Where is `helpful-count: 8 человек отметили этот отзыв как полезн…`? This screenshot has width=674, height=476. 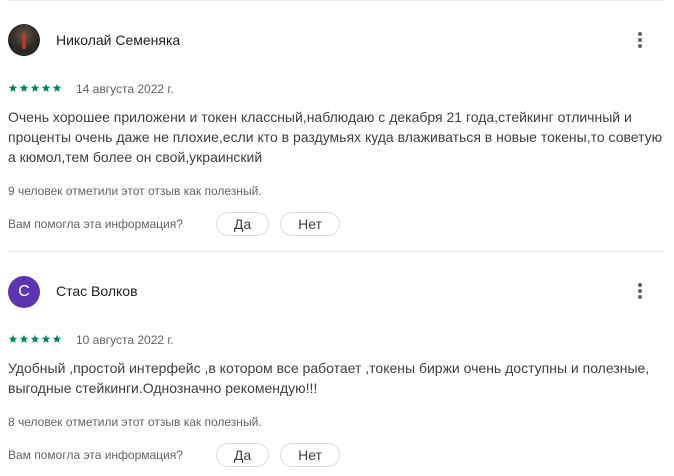
helpful-count: 8 человек отметили этот отзыв как полезн… is located at coordinates (135, 422).